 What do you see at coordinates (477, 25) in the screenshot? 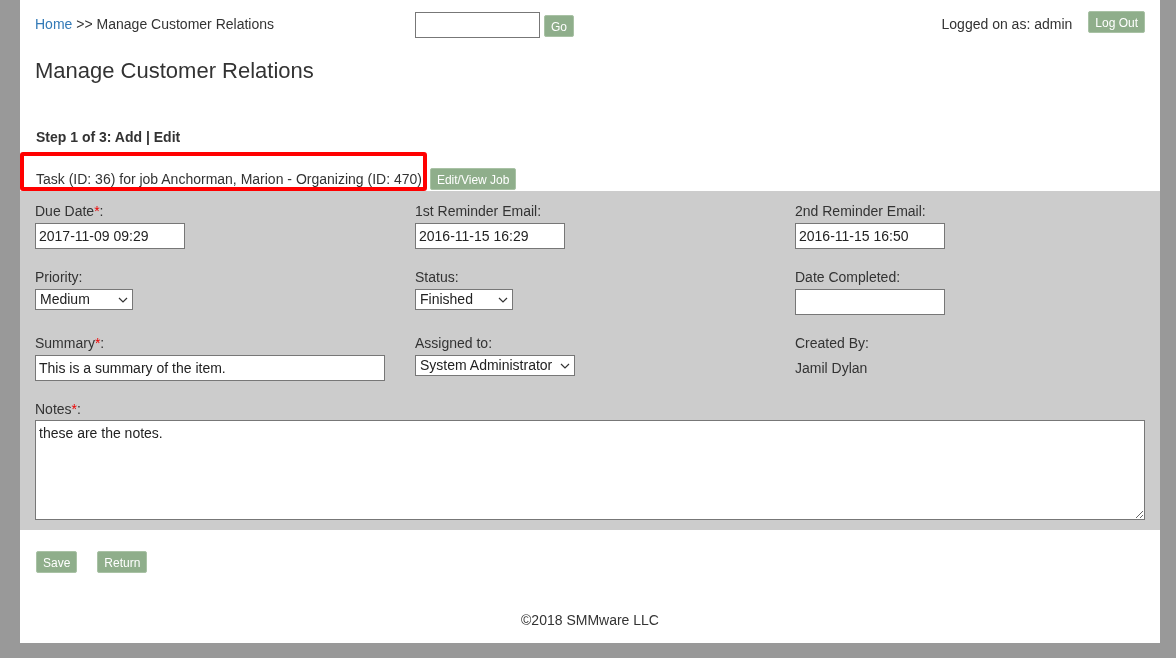
I see `search-field` at bounding box center [477, 25].